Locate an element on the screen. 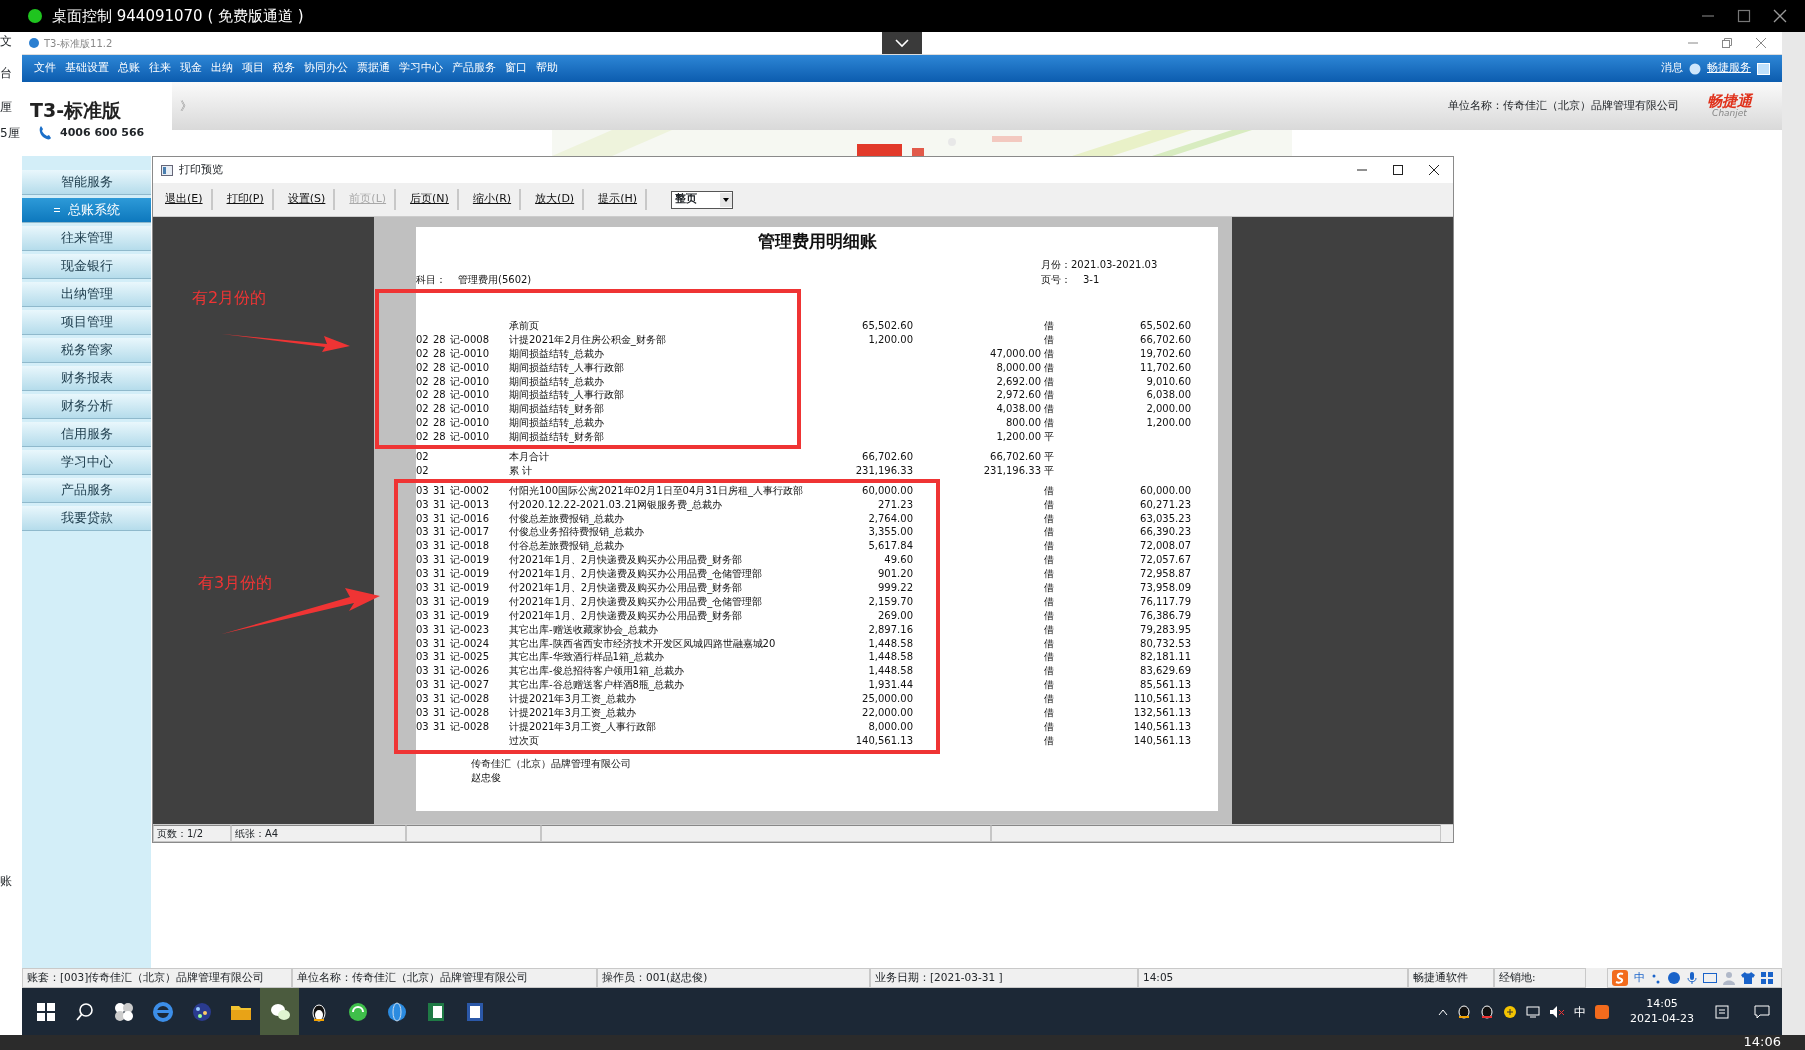 The width and height of the screenshot is (1805, 1050). ime-mode: 中 is located at coordinates (1639, 978).